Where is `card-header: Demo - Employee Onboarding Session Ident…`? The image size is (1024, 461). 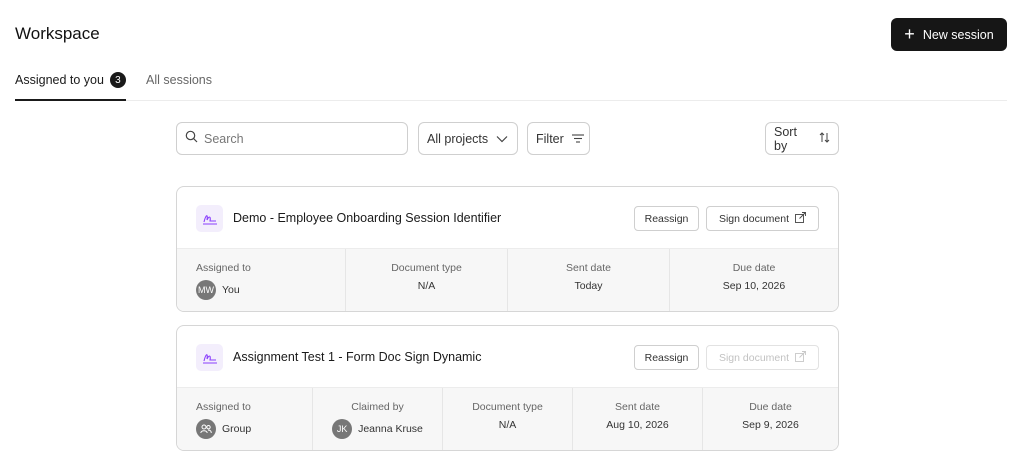 card-header: Demo - Employee Onboarding Session Ident… is located at coordinates (507, 218).